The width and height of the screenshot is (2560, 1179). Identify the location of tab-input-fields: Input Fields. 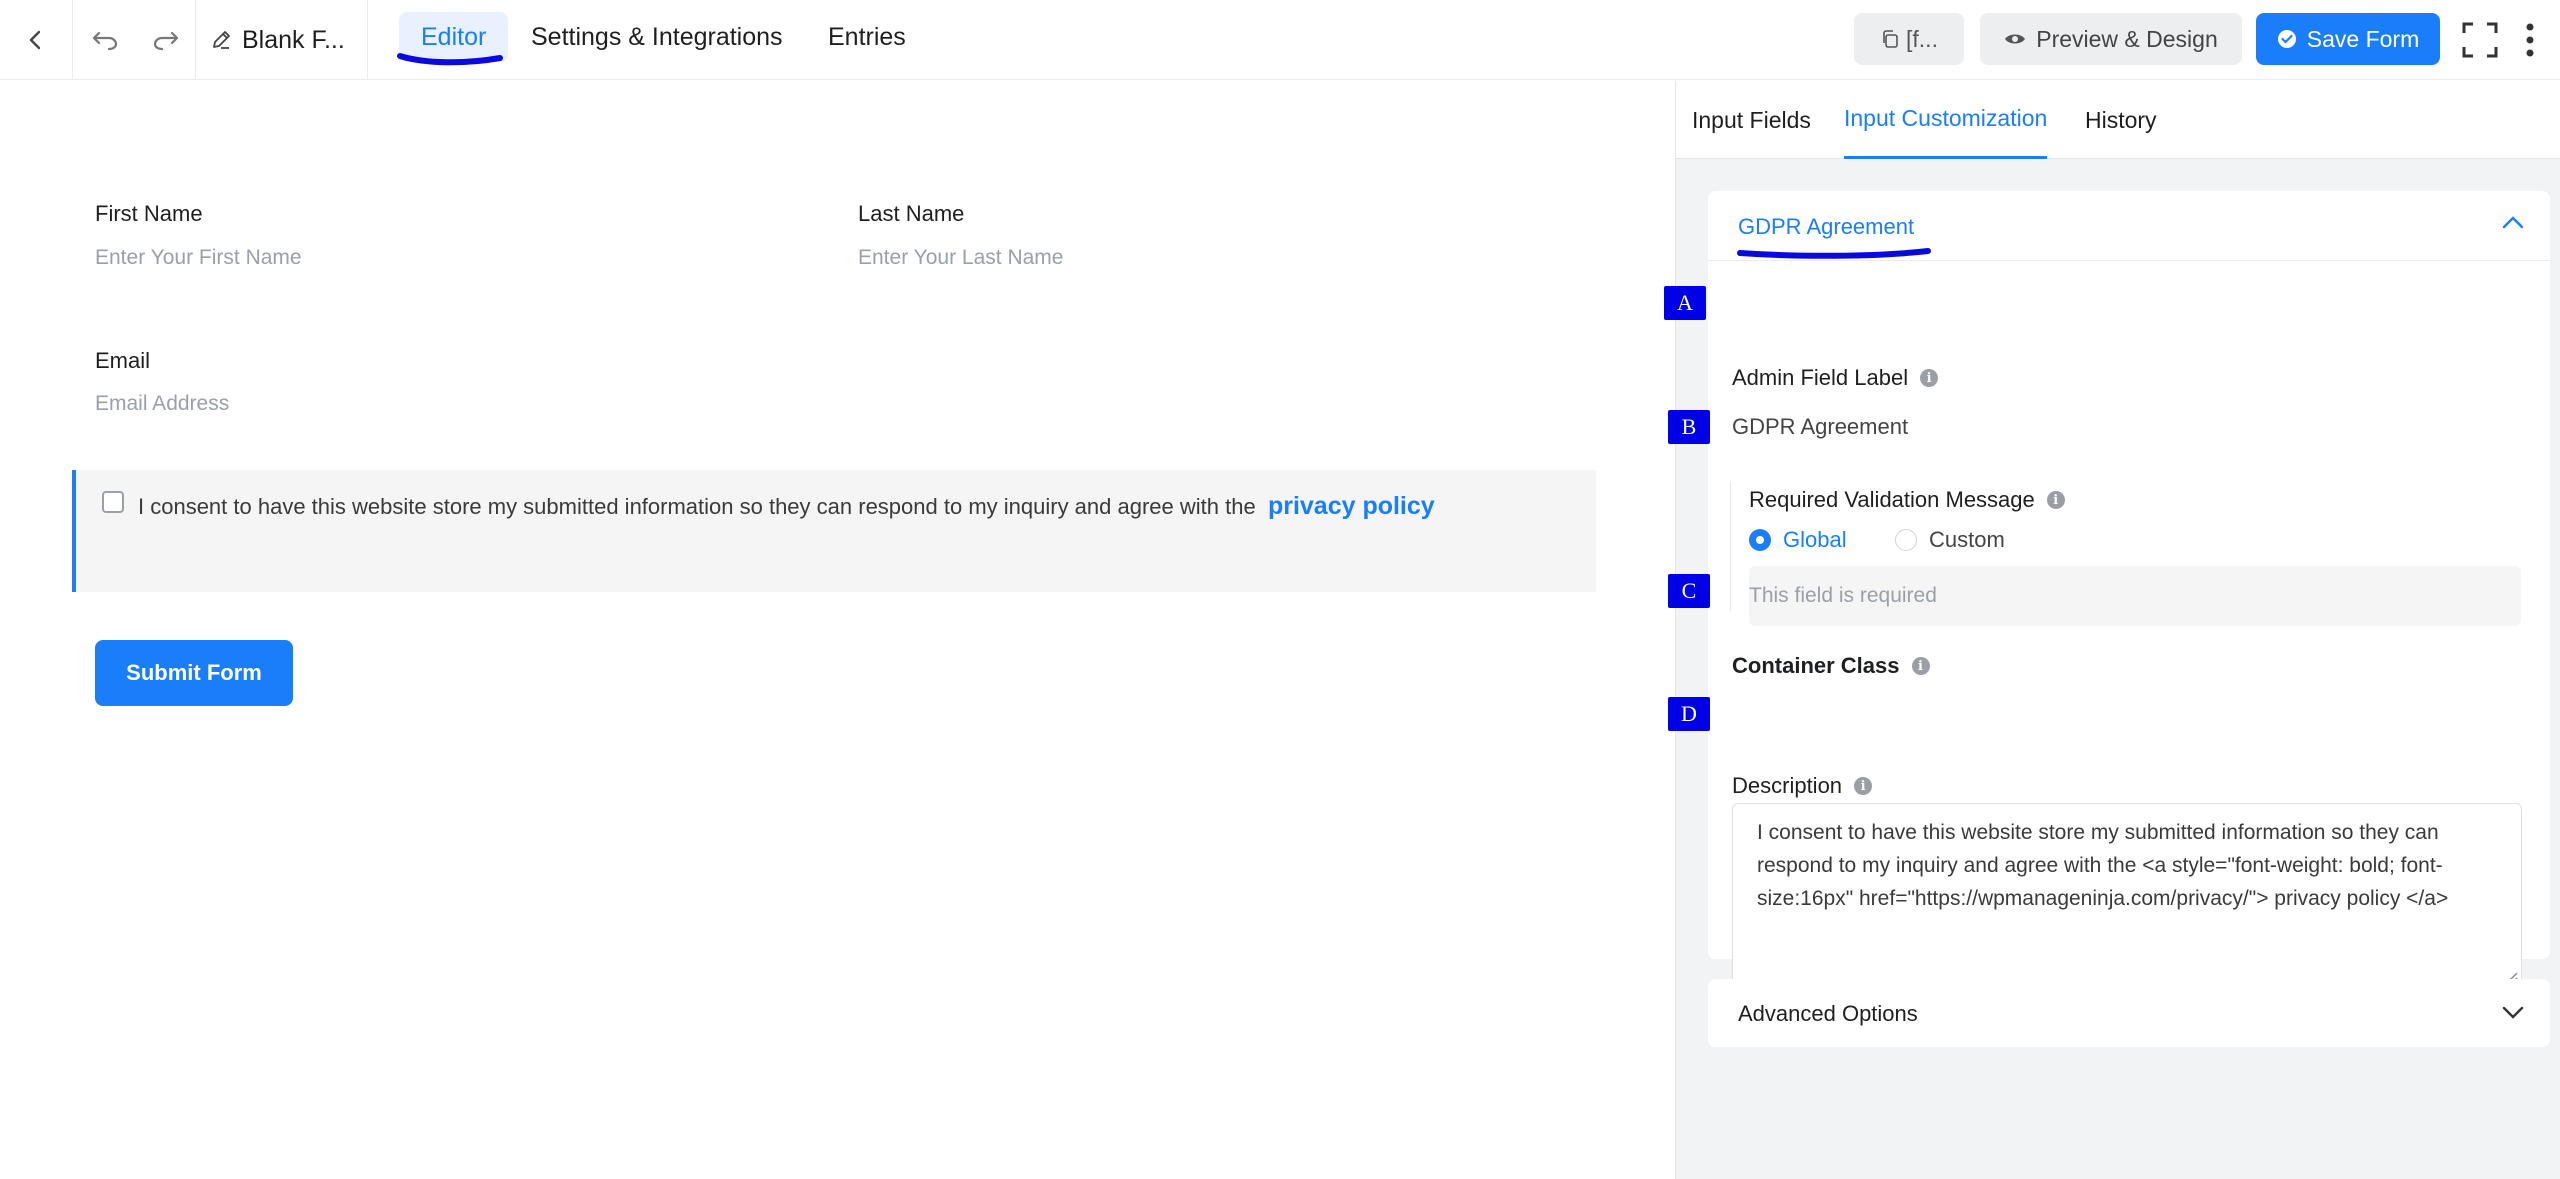
(1751, 120).